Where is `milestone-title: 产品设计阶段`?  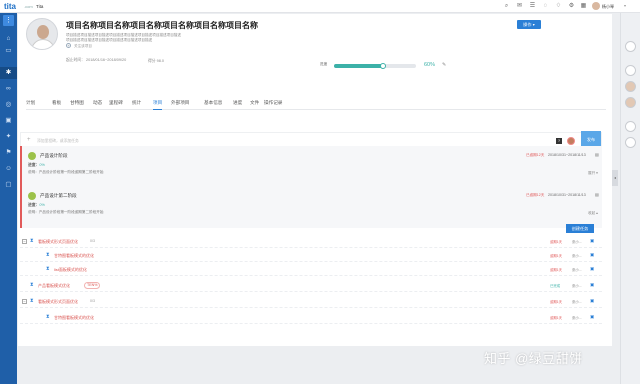 milestone-title: 产品设计阶段 is located at coordinates (54, 156).